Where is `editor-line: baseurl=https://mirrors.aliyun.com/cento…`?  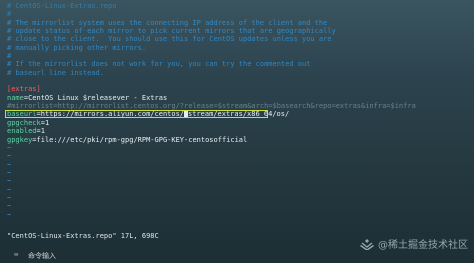 editor-line: baseurl=https://mirrors.aliyun.com/cento… is located at coordinates (237, 114).